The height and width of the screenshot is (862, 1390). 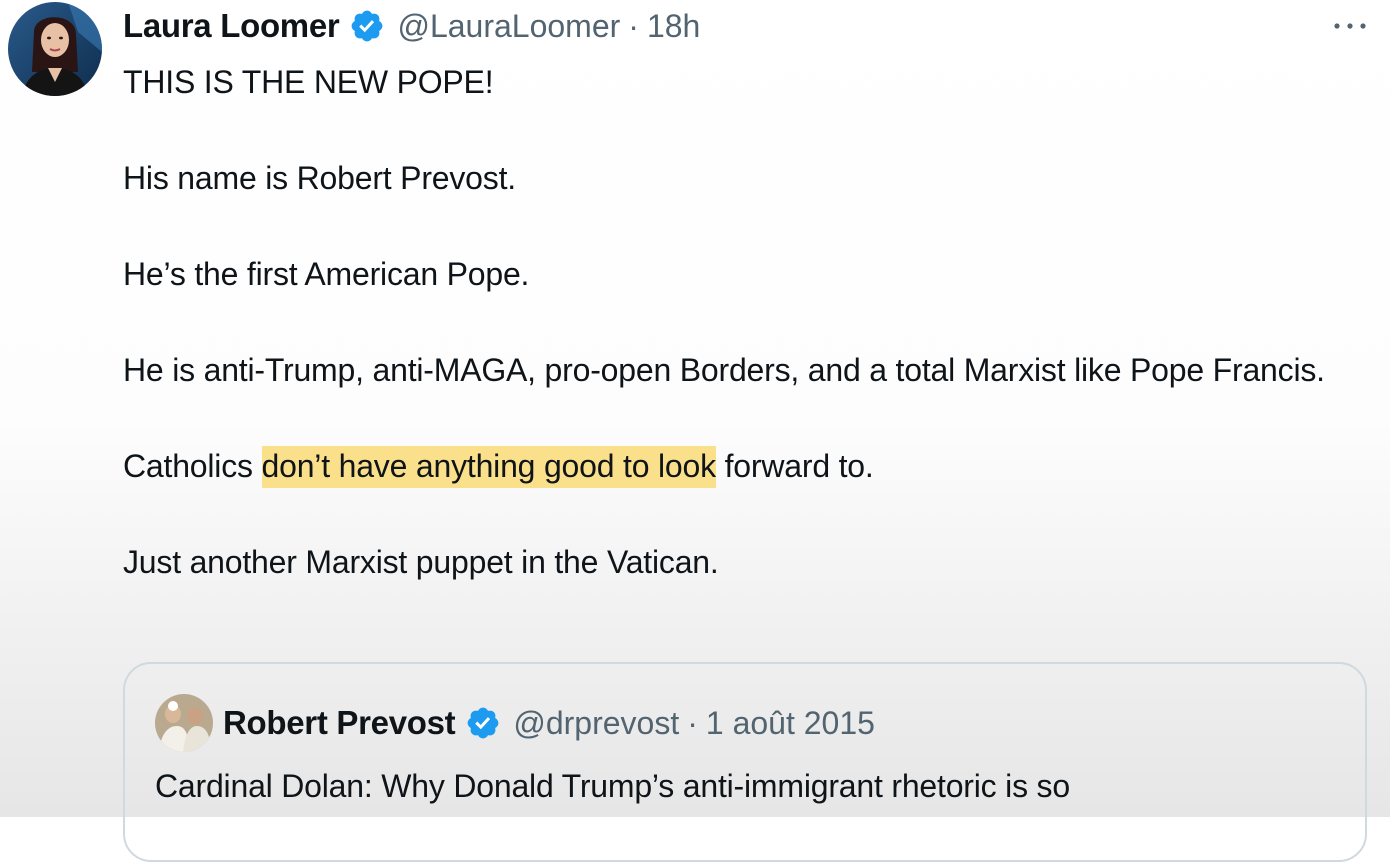 I want to click on tweet-header: Laura Loomer @LauraLoomer · 18h, so click(x=411, y=26).